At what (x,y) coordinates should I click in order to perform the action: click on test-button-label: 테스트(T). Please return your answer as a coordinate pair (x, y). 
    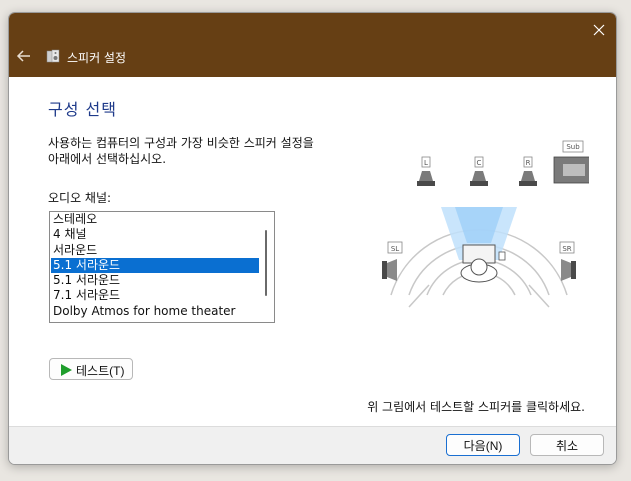
    Looking at the image, I should click on (100, 371).